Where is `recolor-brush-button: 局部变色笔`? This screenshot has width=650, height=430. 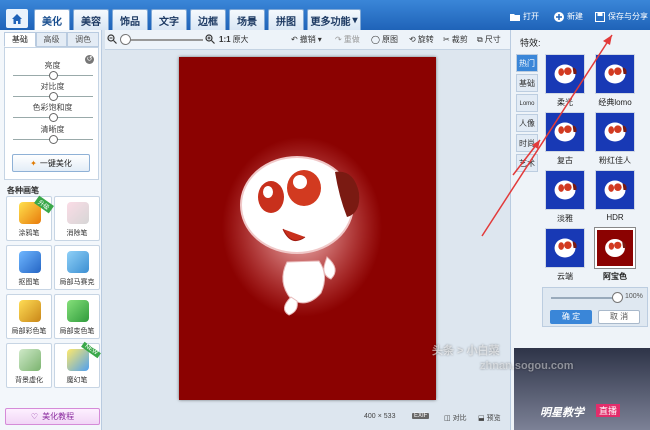
recolor-brush-button: 局部变色笔 is located at coordinates (77, 316).